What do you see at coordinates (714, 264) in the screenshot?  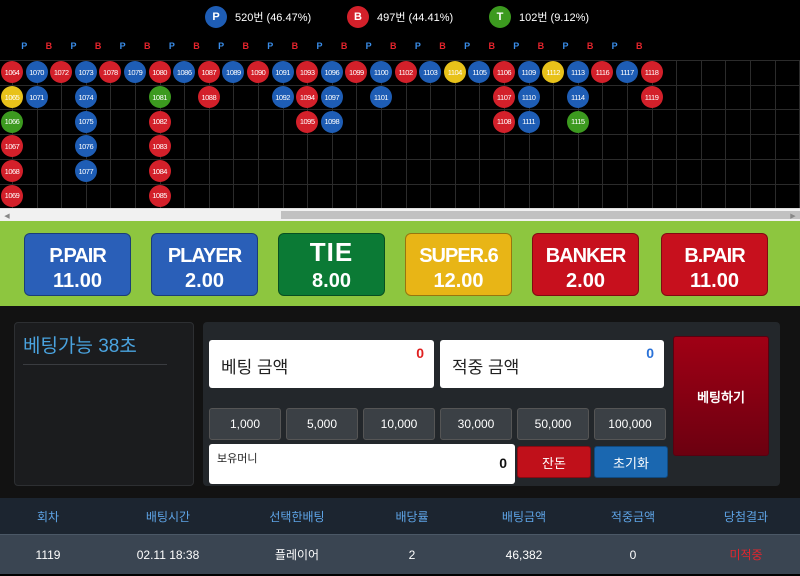 I see `bet-option-b-pair: B.PAIR 11.00` at bounding box center [714, 264].